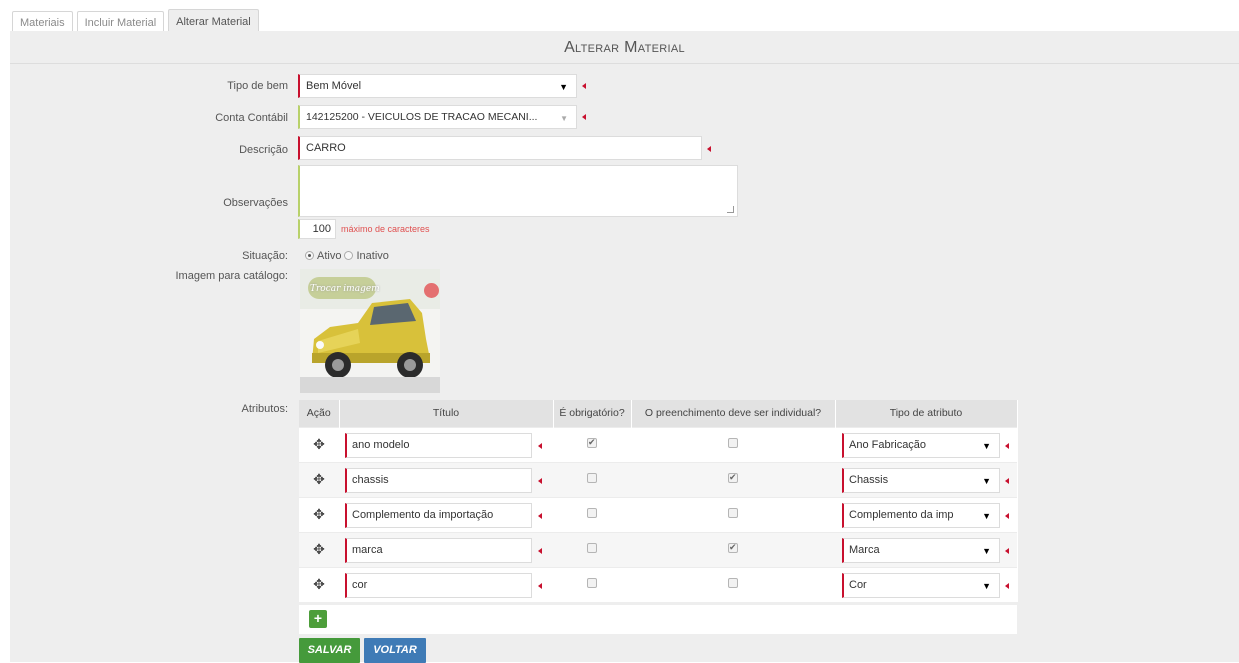  What do you see at coordinates (921, 585) in the screenshot?
I see `tipo-atributo-select: Cor ▼` at bounding box center [921, 585].